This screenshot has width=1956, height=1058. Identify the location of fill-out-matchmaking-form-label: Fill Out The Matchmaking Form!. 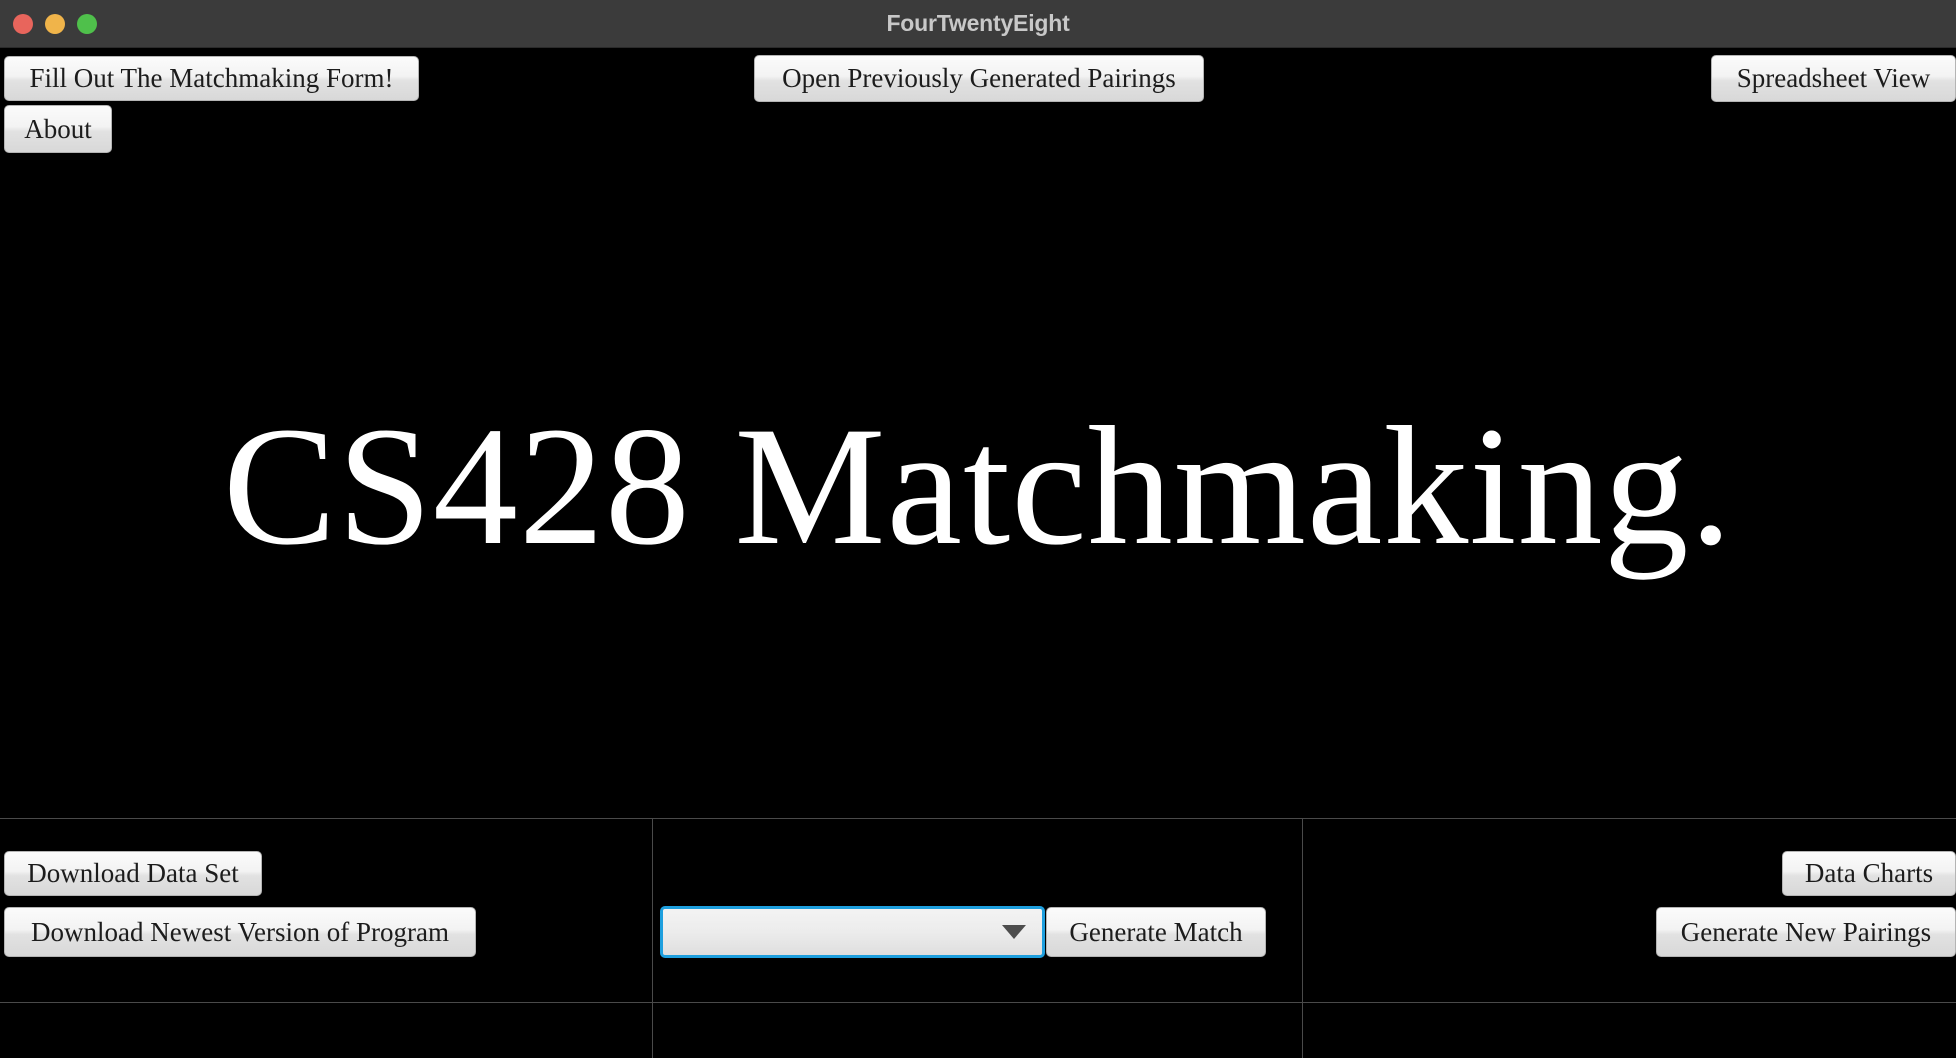
(211, 78).